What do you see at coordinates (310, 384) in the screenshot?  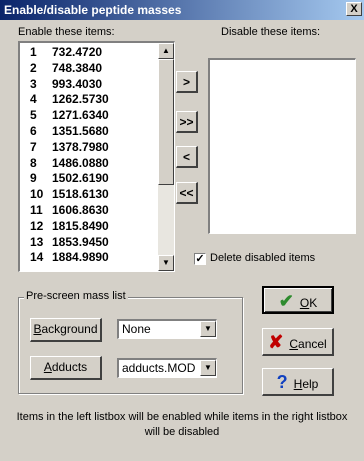 I see `help-label: elp` at bounding box center [310, 384].